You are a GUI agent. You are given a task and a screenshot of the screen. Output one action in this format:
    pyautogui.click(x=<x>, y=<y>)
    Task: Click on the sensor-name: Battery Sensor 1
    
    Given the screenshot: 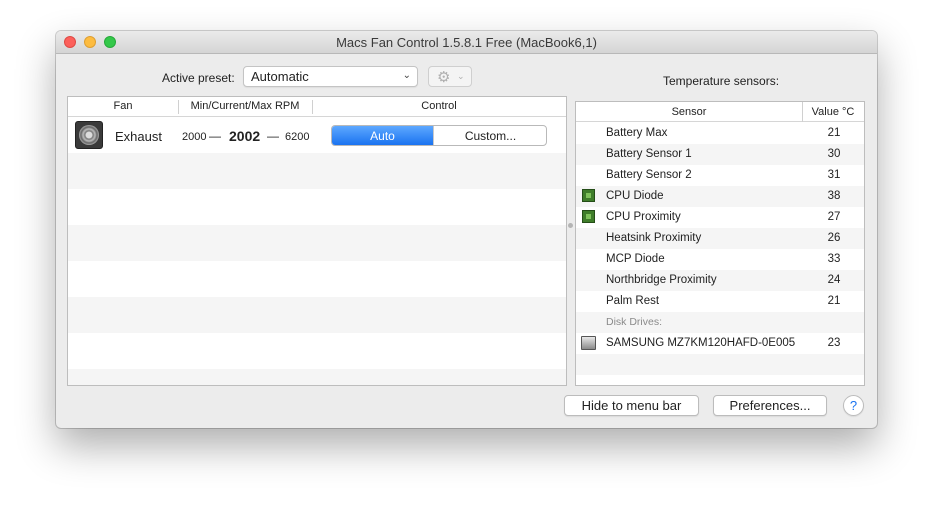 What is the action you would take?
    pyautogui.click(x=649, y=154)
    